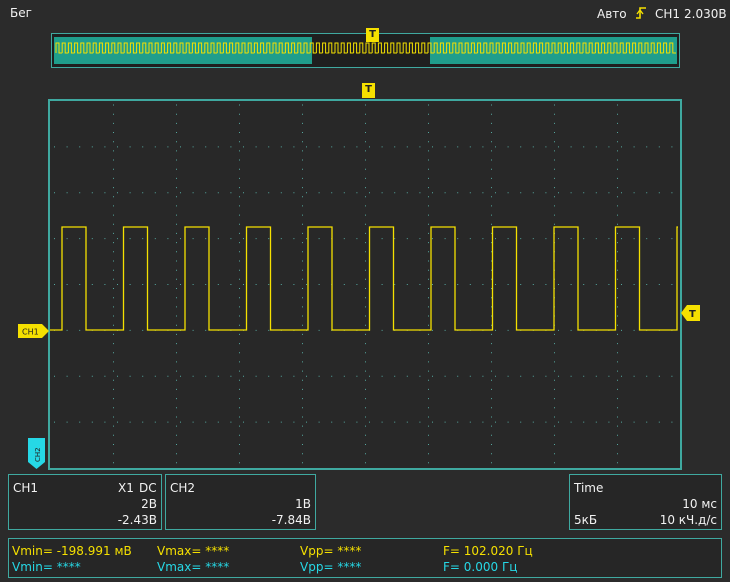 Image resolution: width=730 pixels, height=582 pixels. What do you see at coordinates (372, 35) in the screenshot?
I see `overview-trigger-marker: T` at bounding box center [372, 35].